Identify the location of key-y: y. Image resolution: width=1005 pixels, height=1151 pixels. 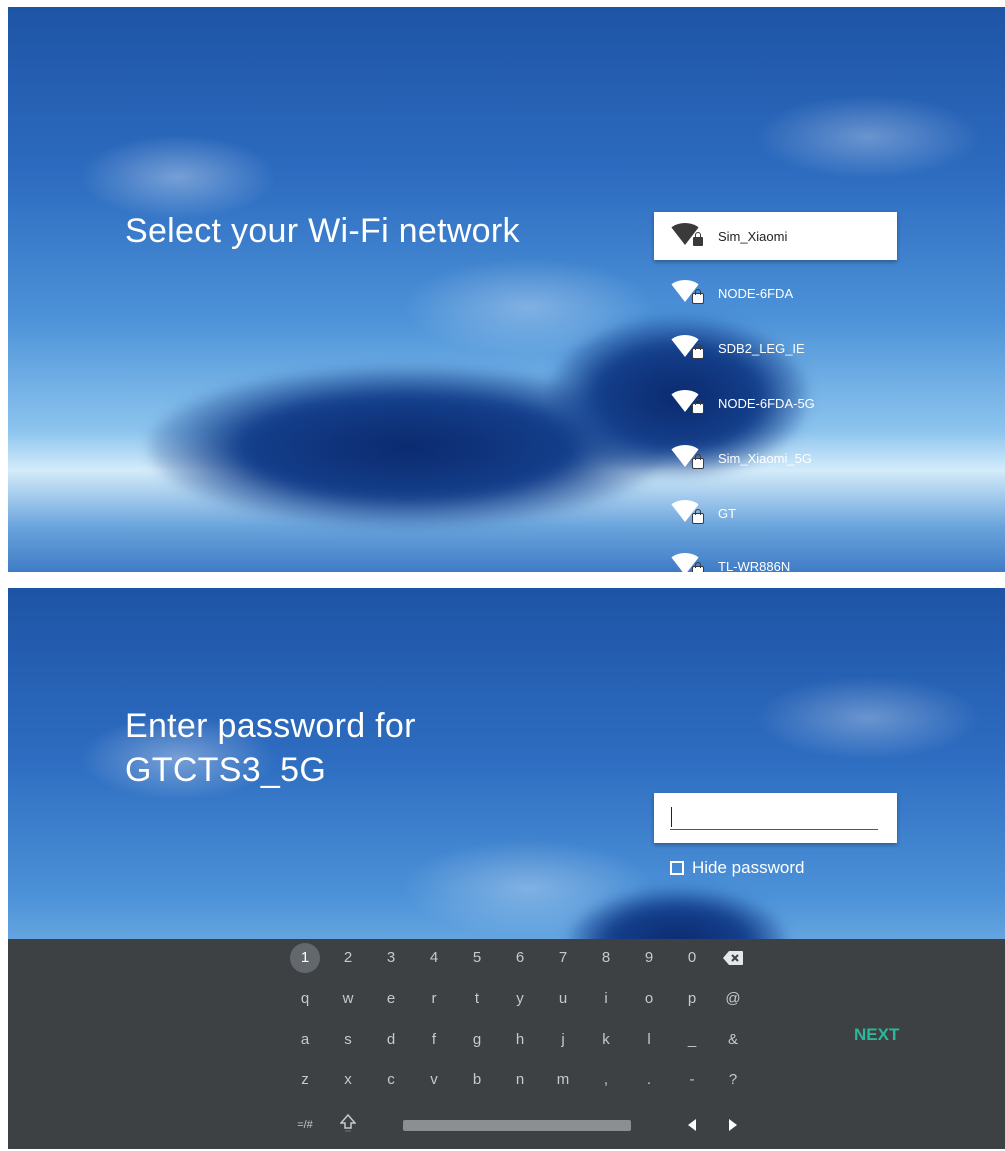
(520, 999).